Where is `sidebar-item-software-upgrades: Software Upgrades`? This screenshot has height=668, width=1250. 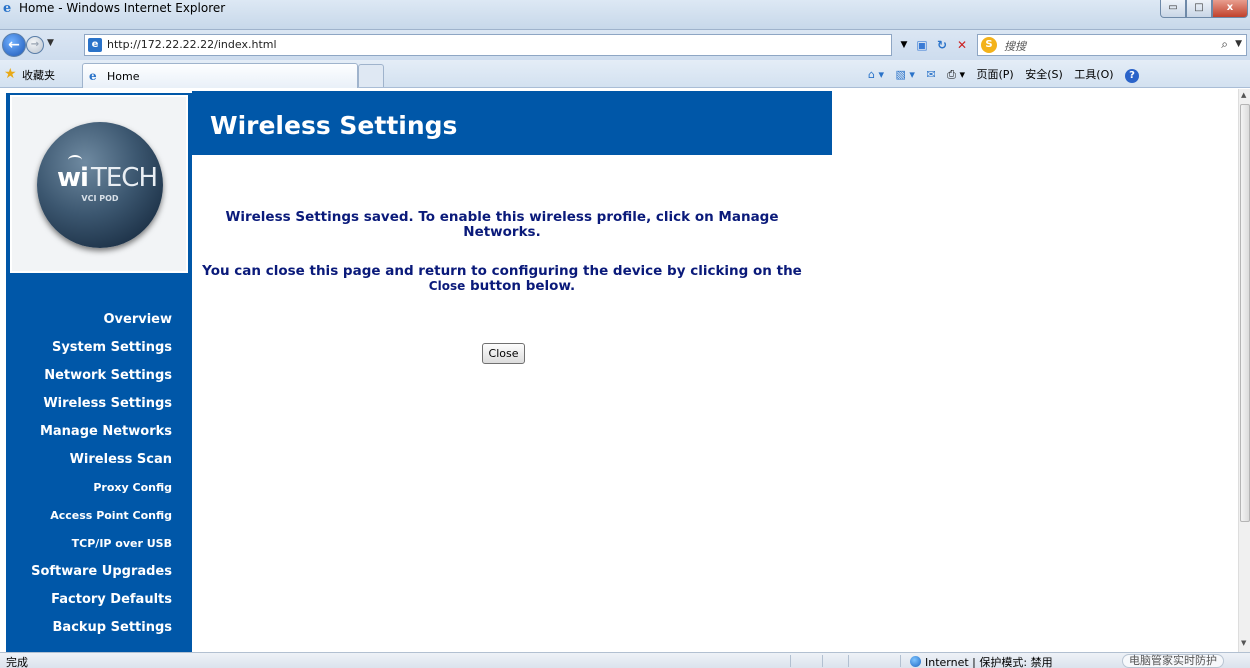
sidebar-item-software-upgrades: Software Upgrades is located at coordinates (99, 572).